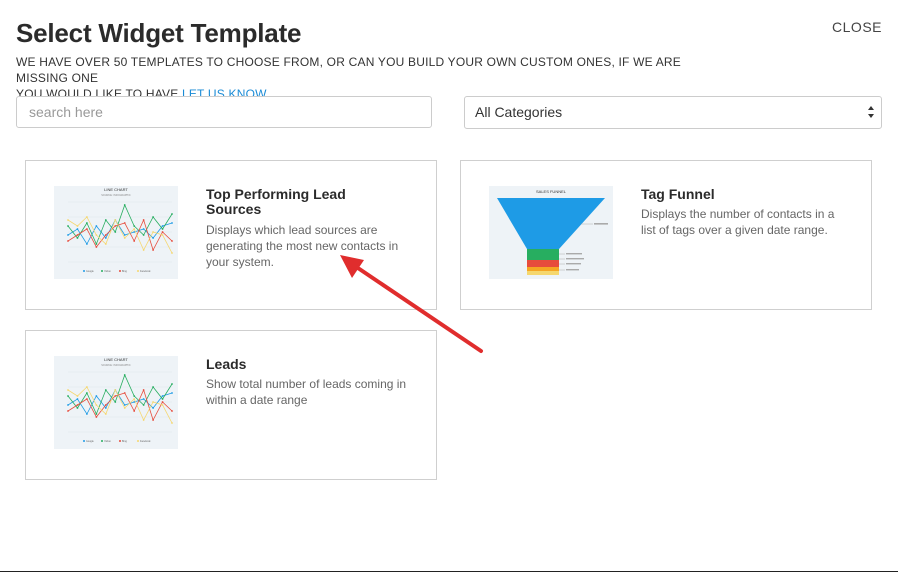  Describe the element at coordinates (224, 112) in the screenshot. I see `search-input` at that location.